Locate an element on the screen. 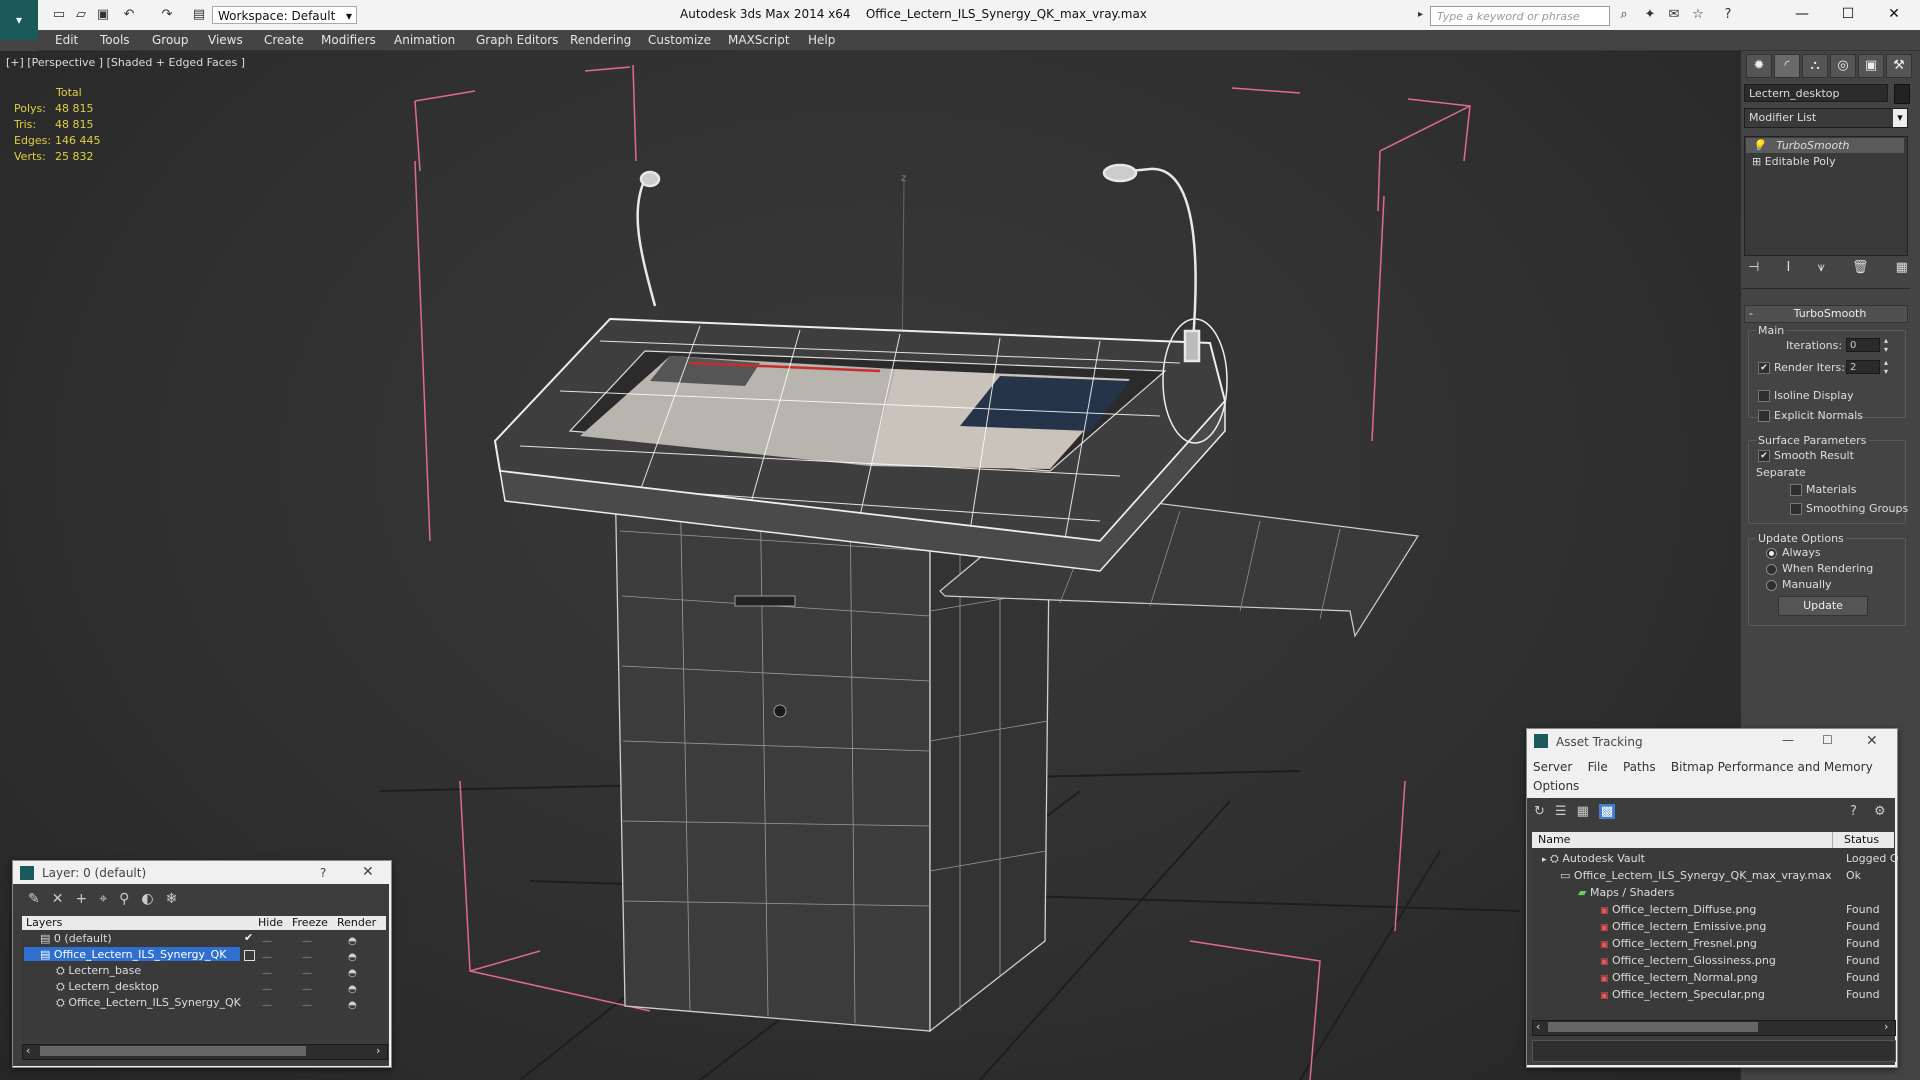 The height and width of the screenshot is (1080, 1920). delete-layer-icon: ✕ is located at coordinates (58, 899).